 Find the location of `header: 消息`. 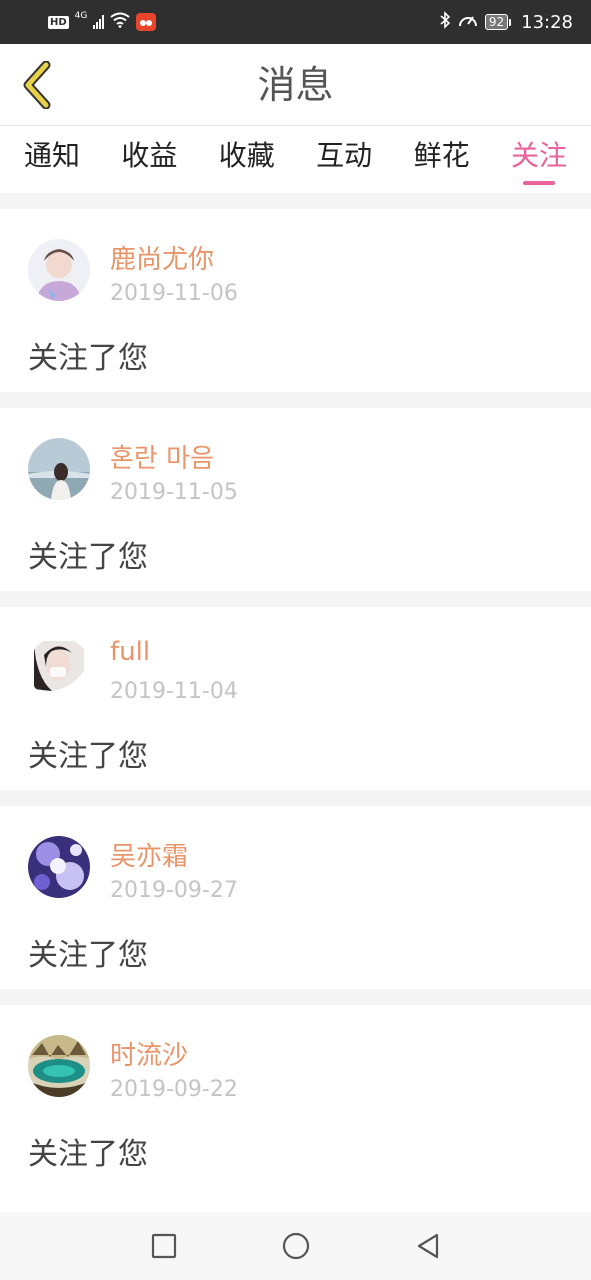

header: 消息 is located at coordinates (295, 85).